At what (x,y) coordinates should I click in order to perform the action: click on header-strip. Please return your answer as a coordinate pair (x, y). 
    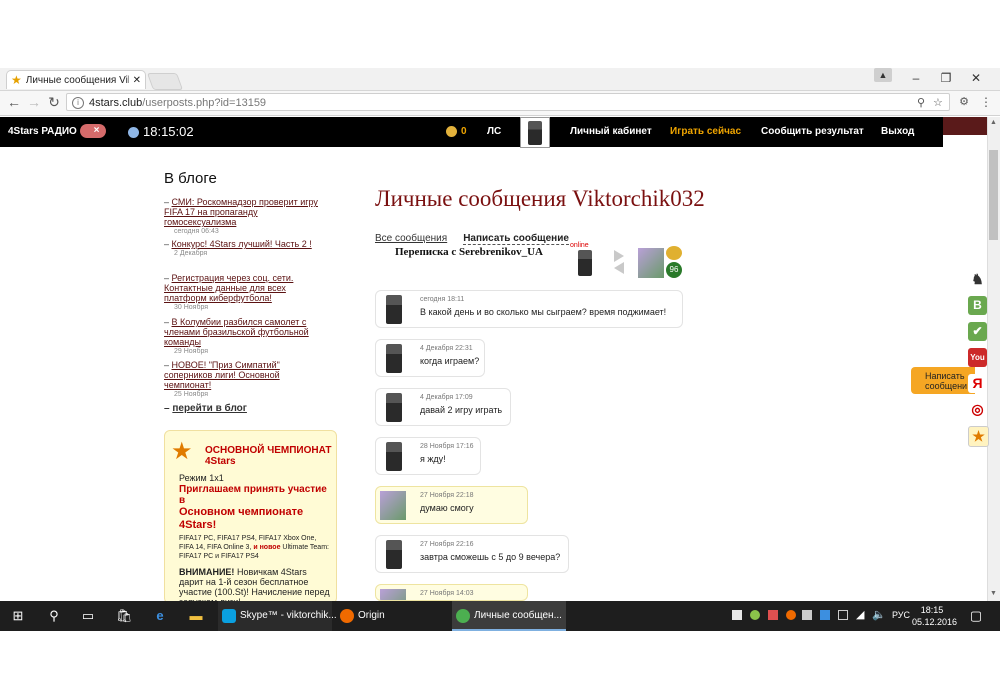
    Looking at the image, I should click on (965, 126).